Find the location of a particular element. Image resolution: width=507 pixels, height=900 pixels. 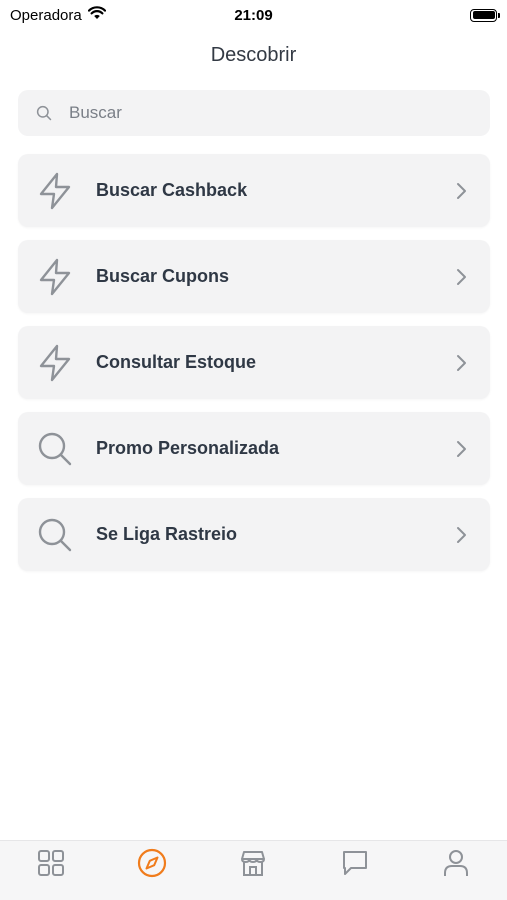

tab-discover is located at coordinates (152, 865).